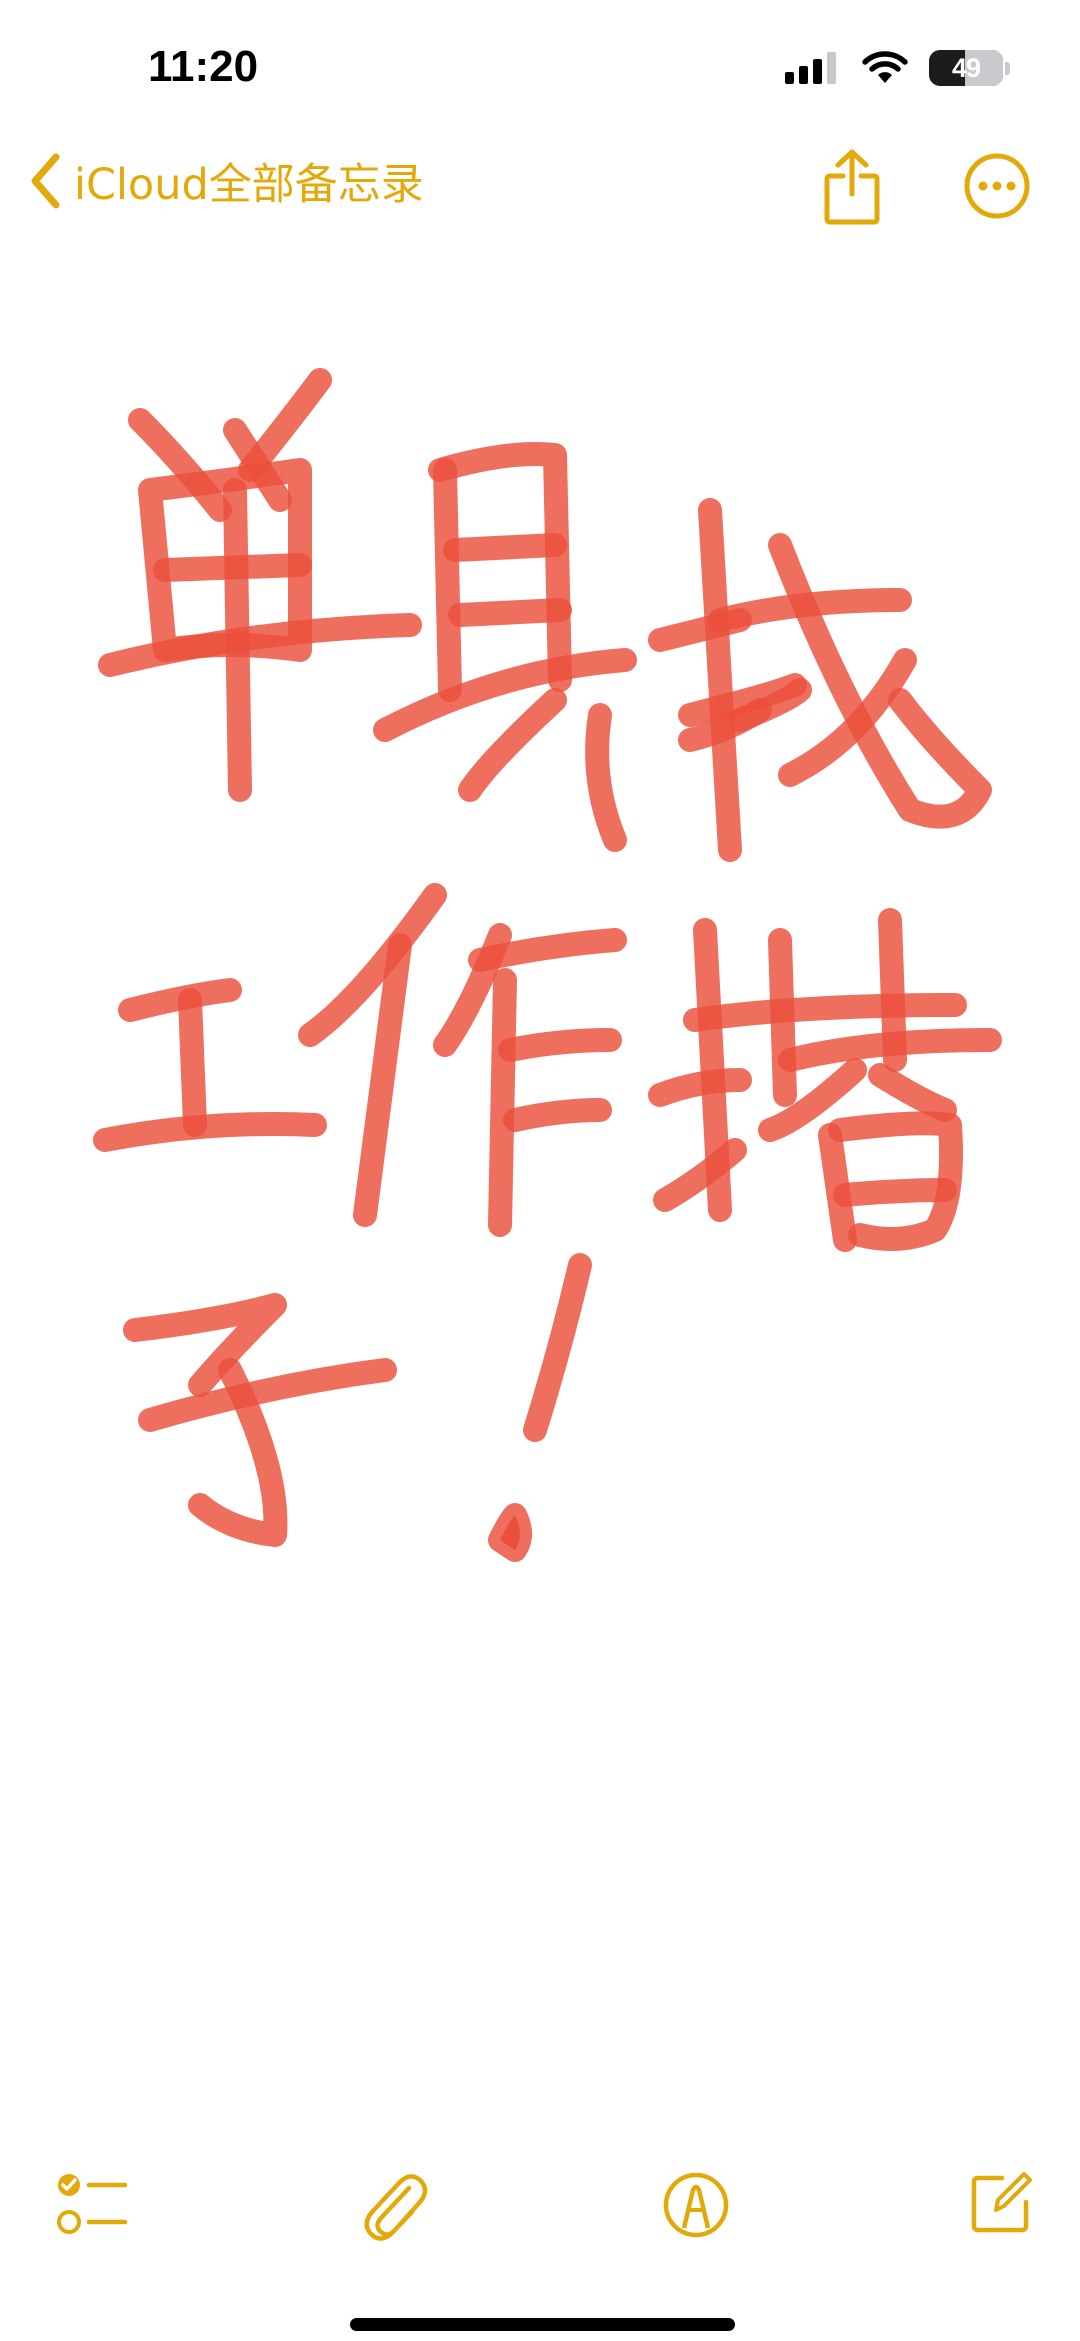 Image resolution: width=1080 pixels, height=2341 pixels. I want to click on bottom-toolbar, so click(540, 2215).